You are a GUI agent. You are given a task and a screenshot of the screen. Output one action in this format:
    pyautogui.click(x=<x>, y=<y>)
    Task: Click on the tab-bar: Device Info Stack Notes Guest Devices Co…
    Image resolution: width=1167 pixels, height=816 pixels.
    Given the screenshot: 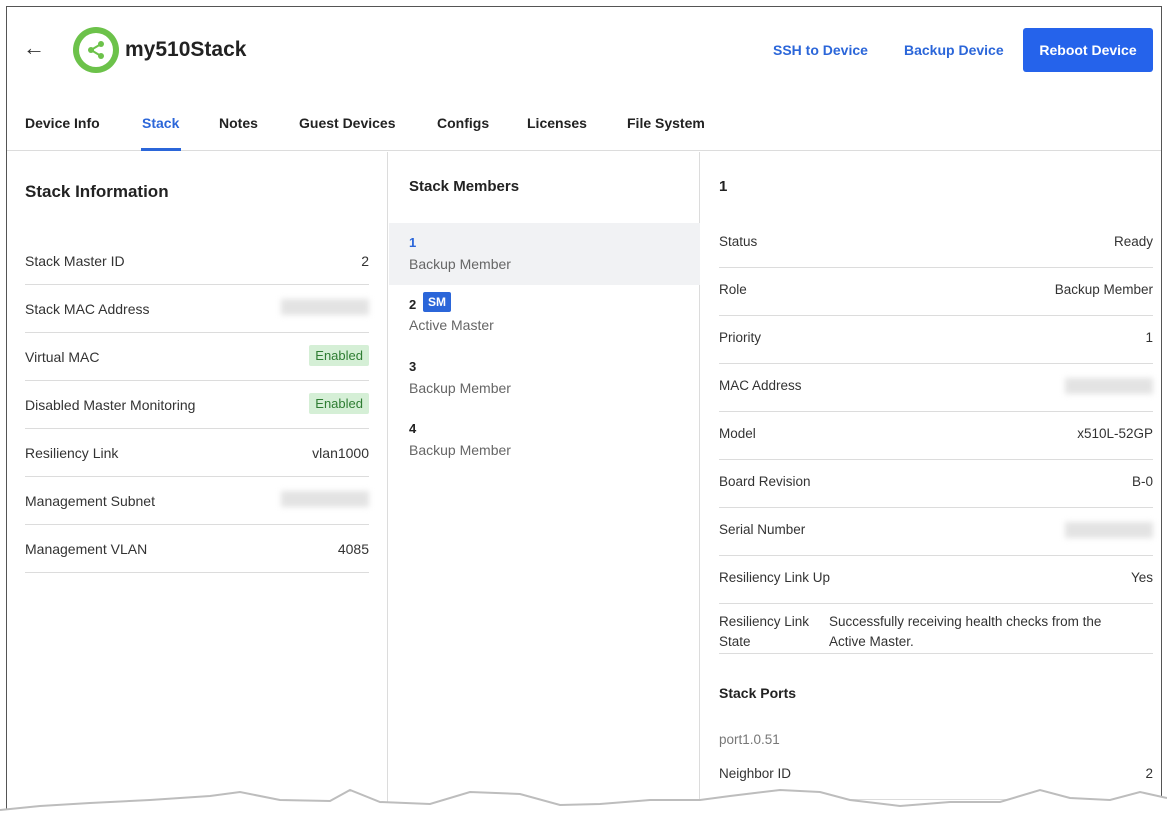 What is the action you would take?
    pyautogui.click(x=584, y=124)
    